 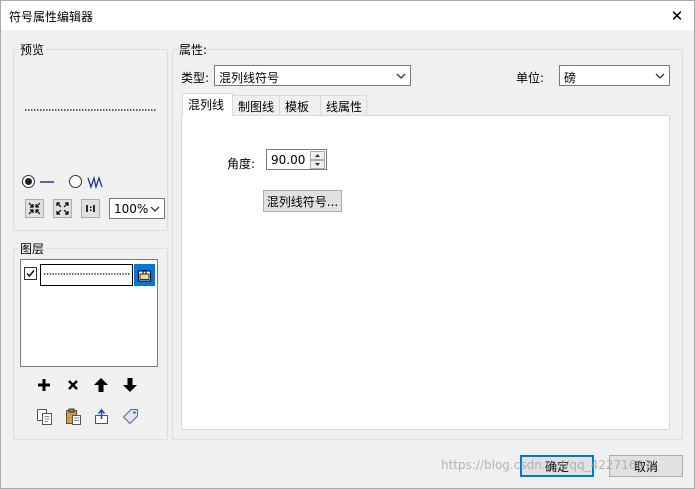 I want to click on unit-select: 磅, so click(x=614, y=75).